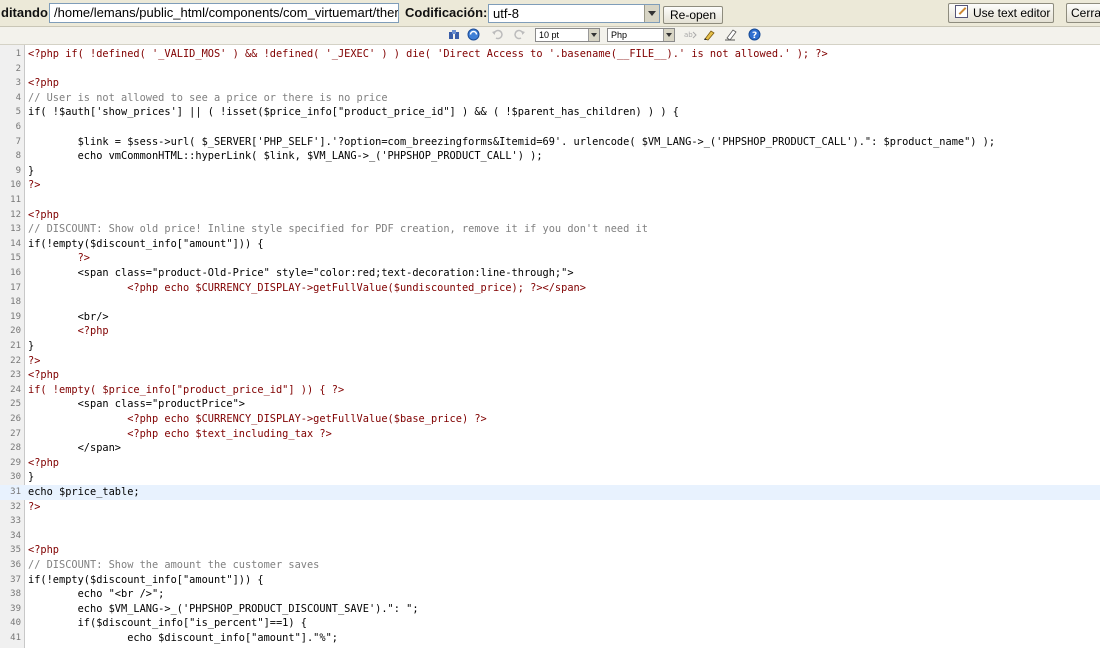 The width and height of the screenshot is (1100, 648). Describe the element at coordinates (550, 200) in the screenshot. I see `code-line: 11` at that location.